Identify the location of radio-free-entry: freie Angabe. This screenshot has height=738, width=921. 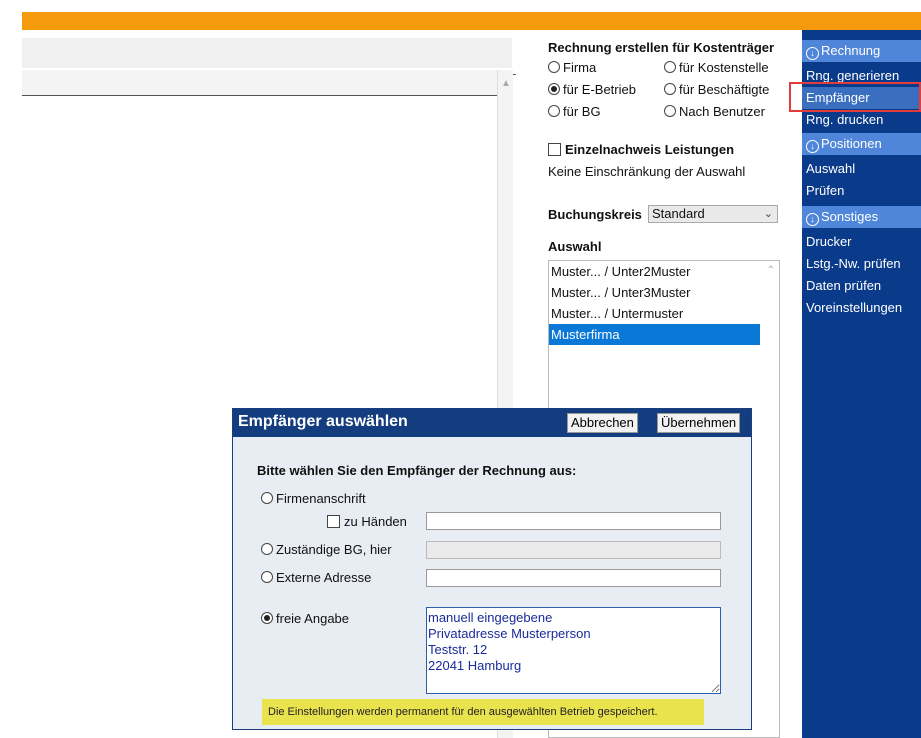
(305, 618).